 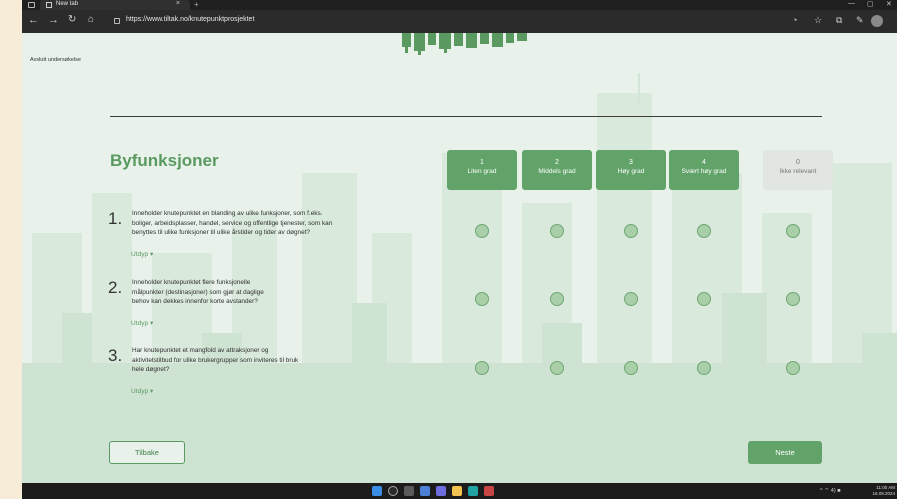 I want to click on tab-actions-icon, so click(x=31, y=5).